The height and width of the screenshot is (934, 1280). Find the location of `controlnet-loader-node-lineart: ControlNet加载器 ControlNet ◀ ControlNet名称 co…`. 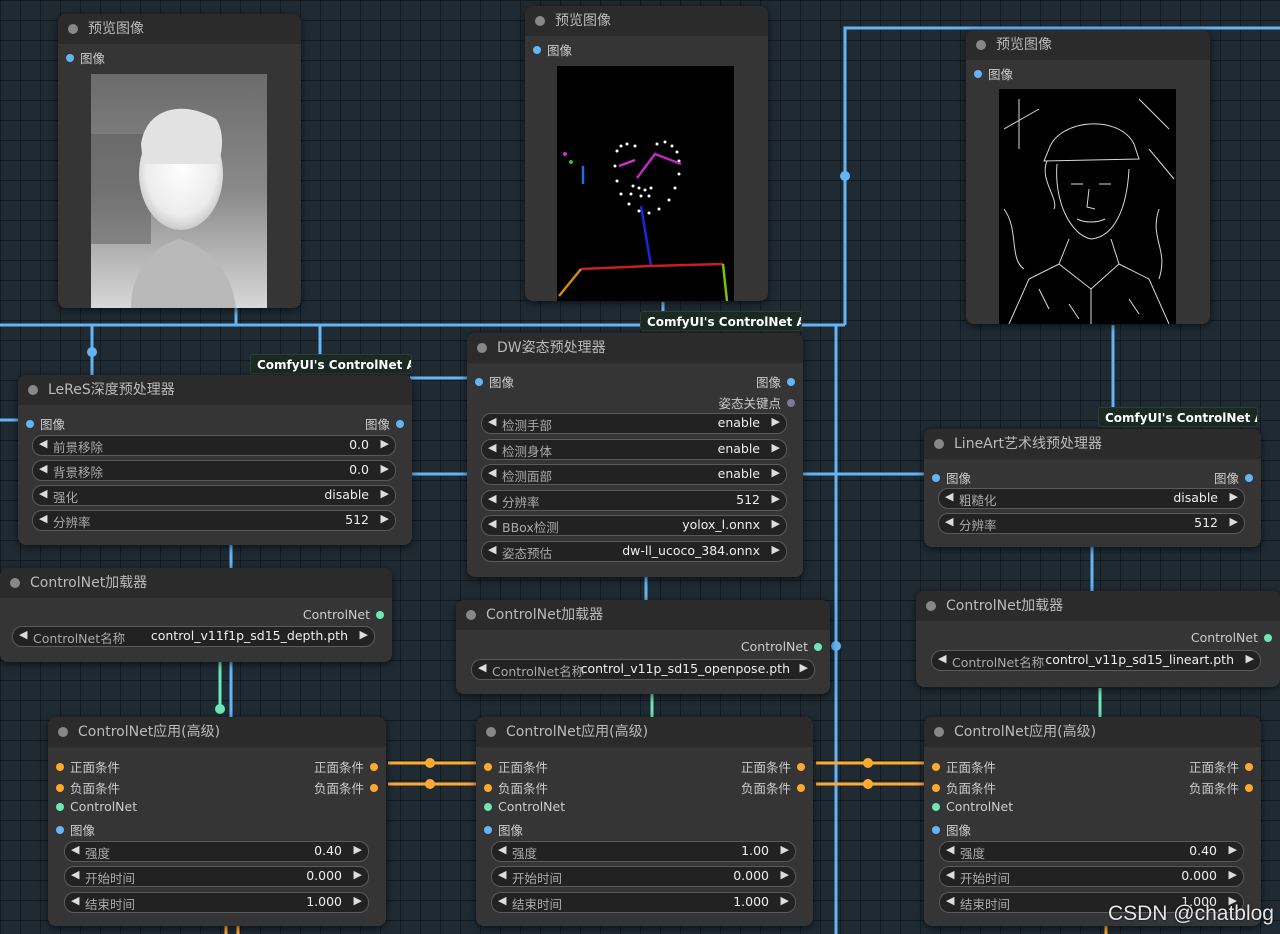

controlnet-loader-node-lineart: ControlNet加载器 ControlNet ◀ ControlNet名称 co… is located at coordinates (1098, 639).